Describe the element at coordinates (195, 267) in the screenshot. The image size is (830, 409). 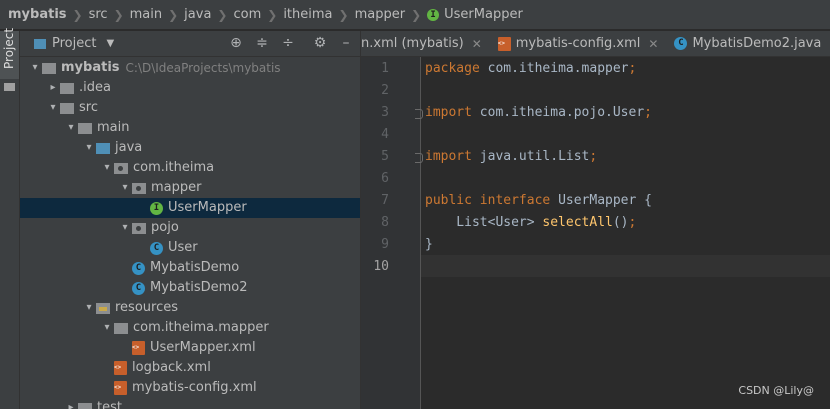
I see `tree-item-label: MybatisDemo` at that location.